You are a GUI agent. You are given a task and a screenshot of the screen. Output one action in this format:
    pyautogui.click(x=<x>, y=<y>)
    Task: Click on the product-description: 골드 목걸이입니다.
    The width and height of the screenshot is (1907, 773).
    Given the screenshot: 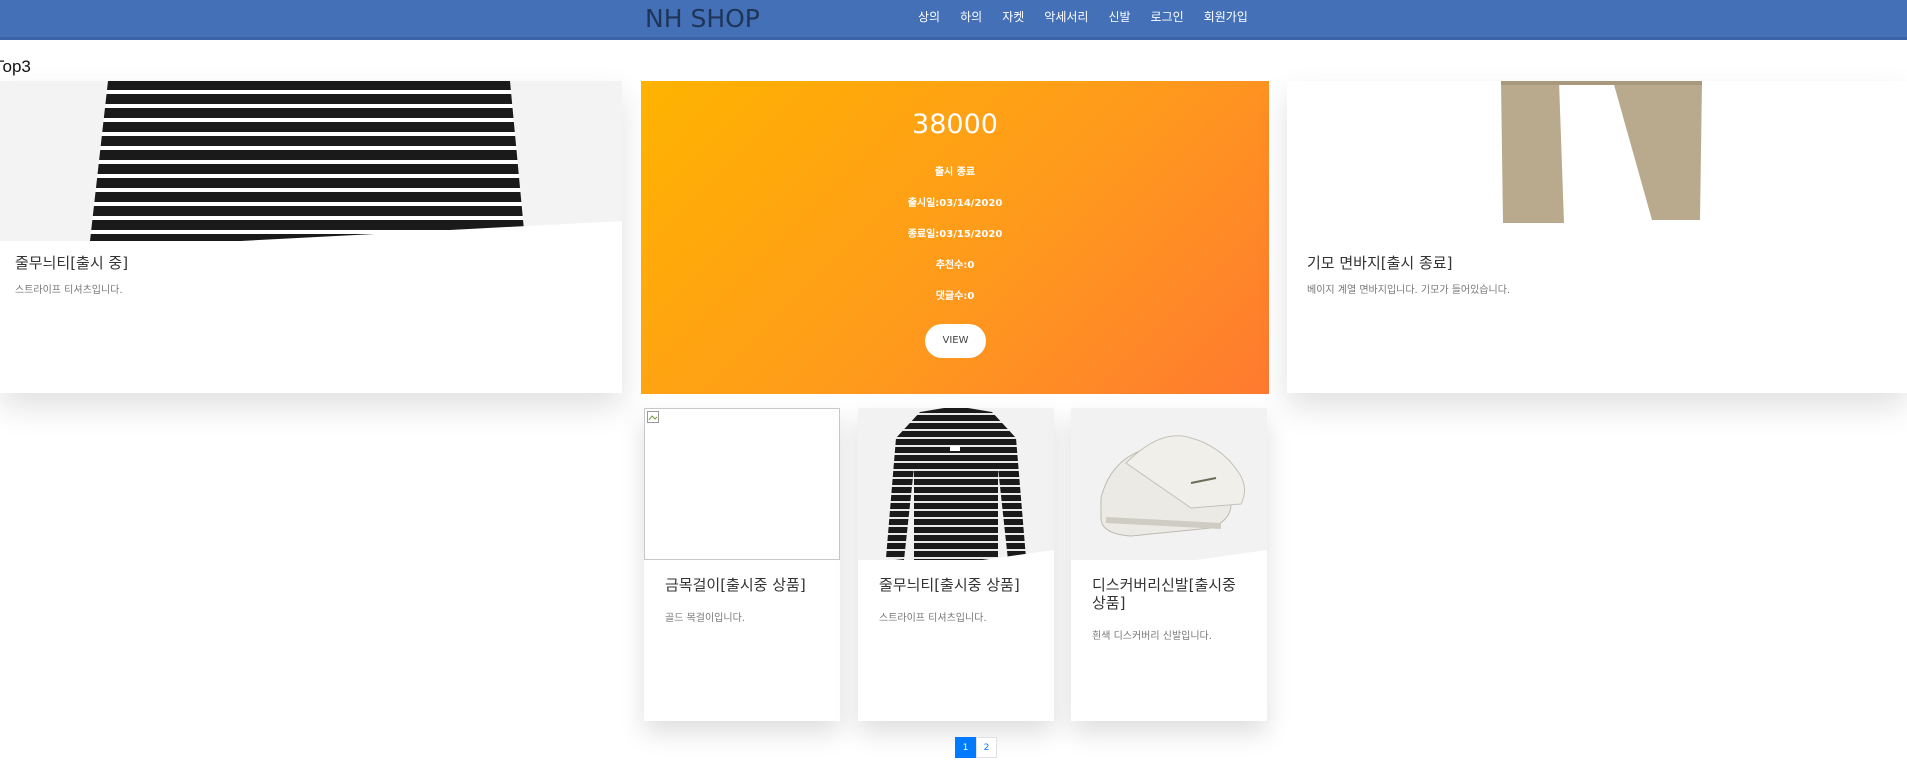 What is the action you would take?
    pyautogui.click(x=705, y=618)
    